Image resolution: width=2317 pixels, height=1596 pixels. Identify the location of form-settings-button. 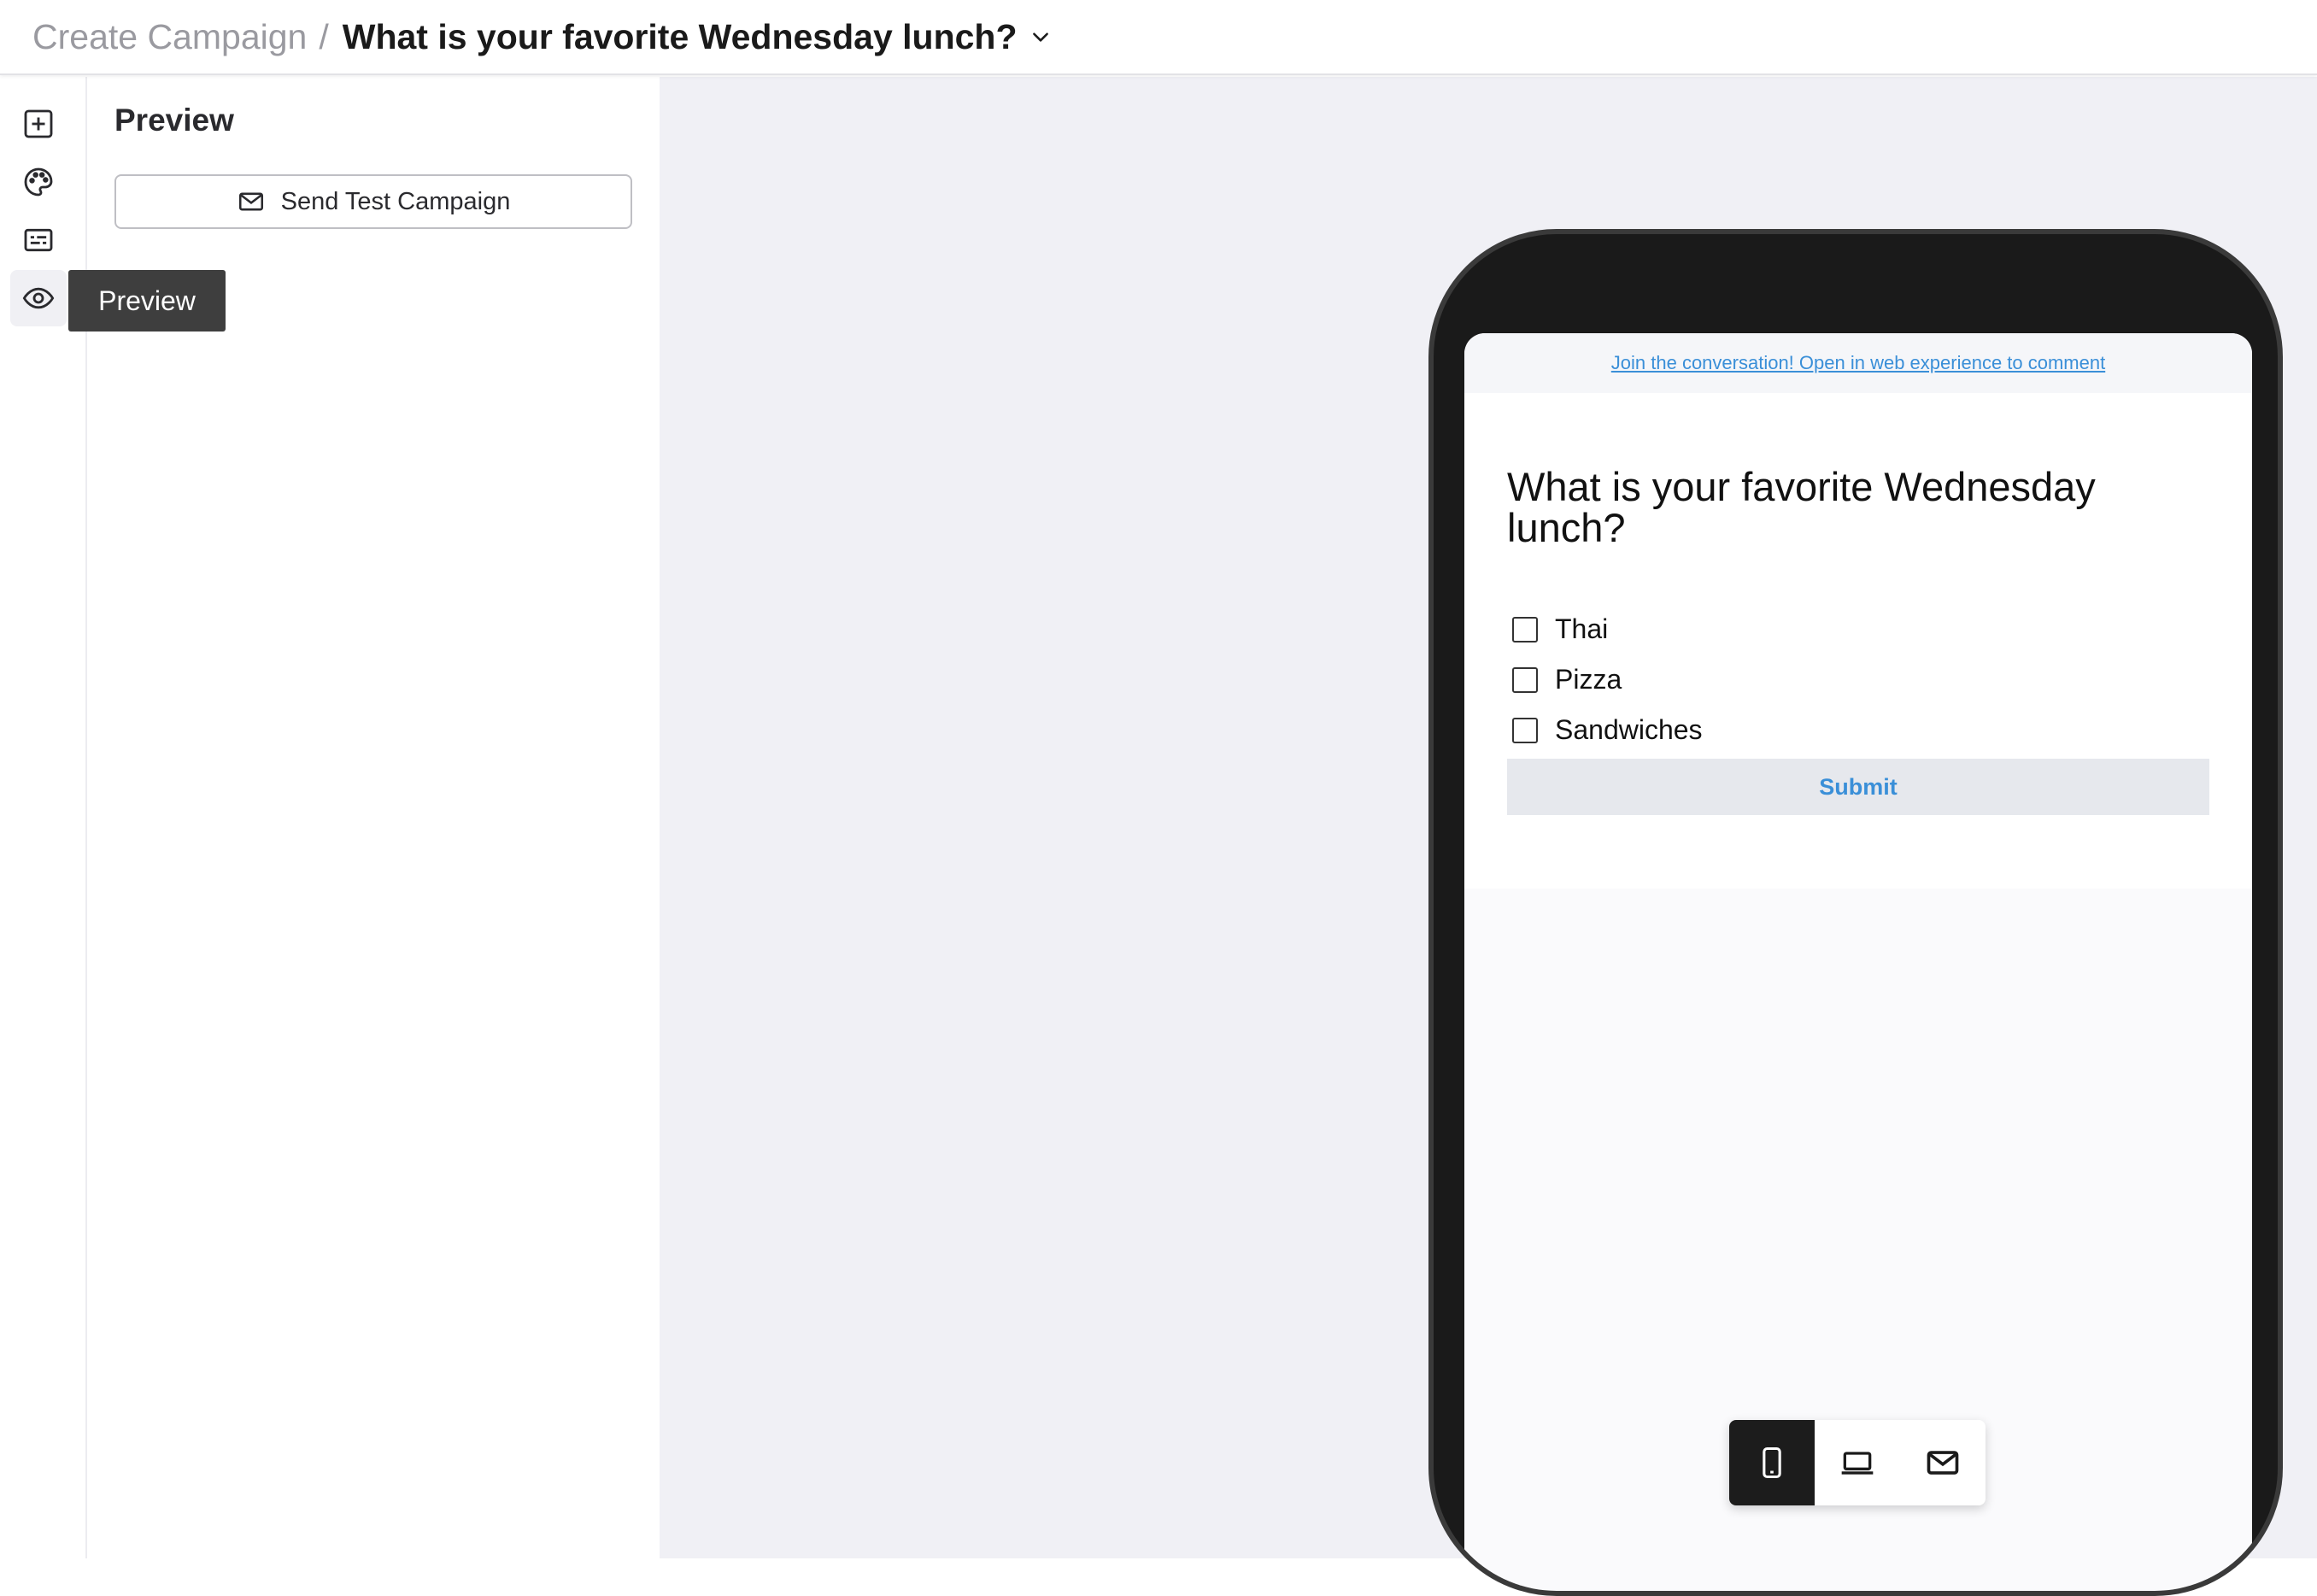
(38, 240).